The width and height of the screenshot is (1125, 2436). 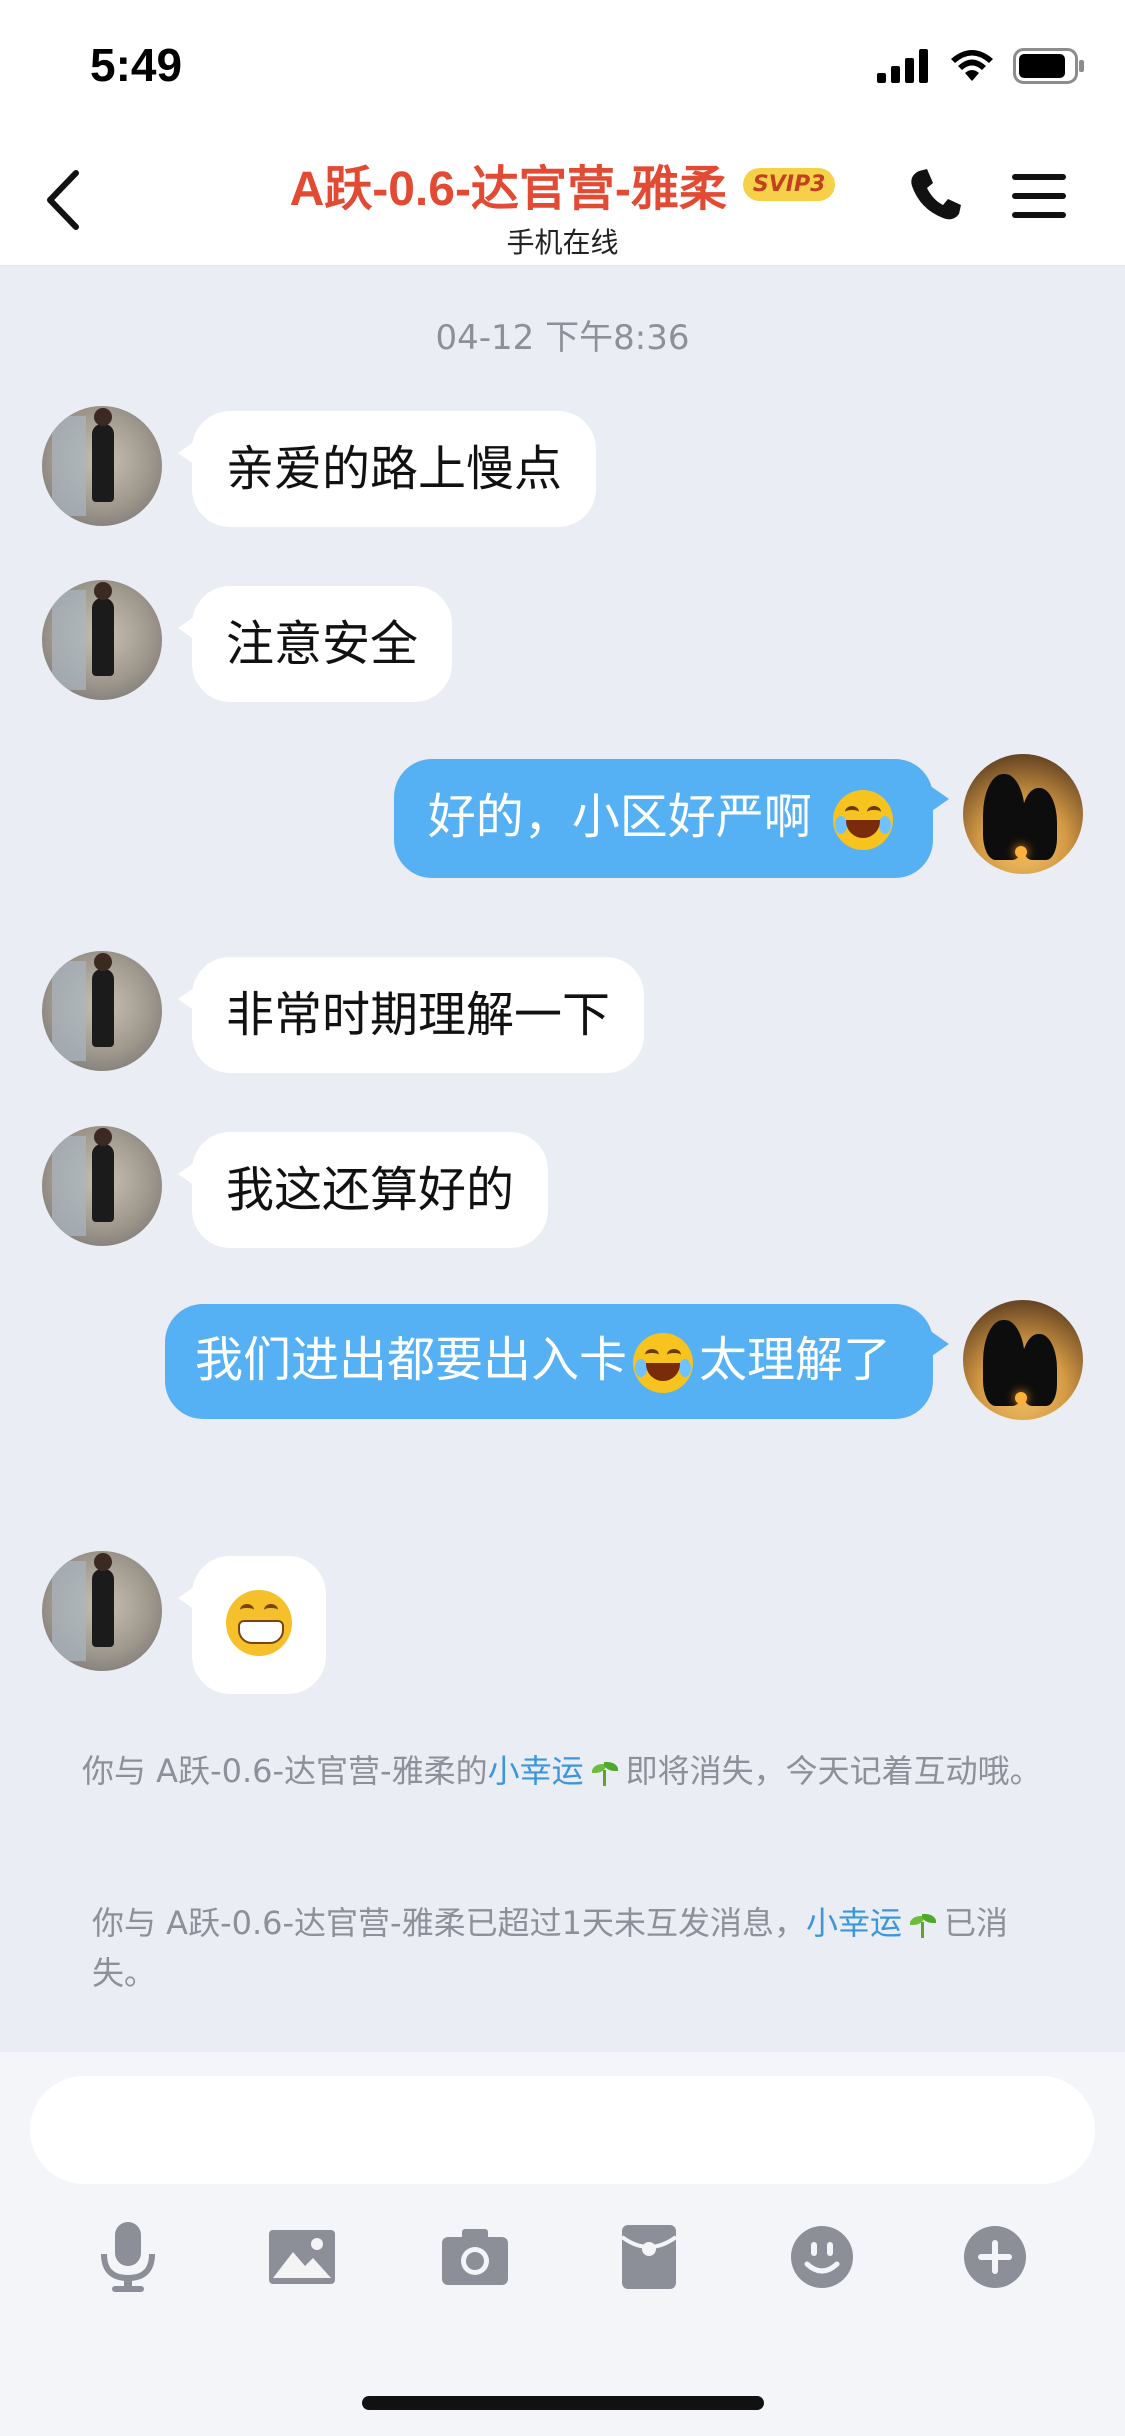 I want to click on grinning-emoji-icon, so click(x=259, y=1623).